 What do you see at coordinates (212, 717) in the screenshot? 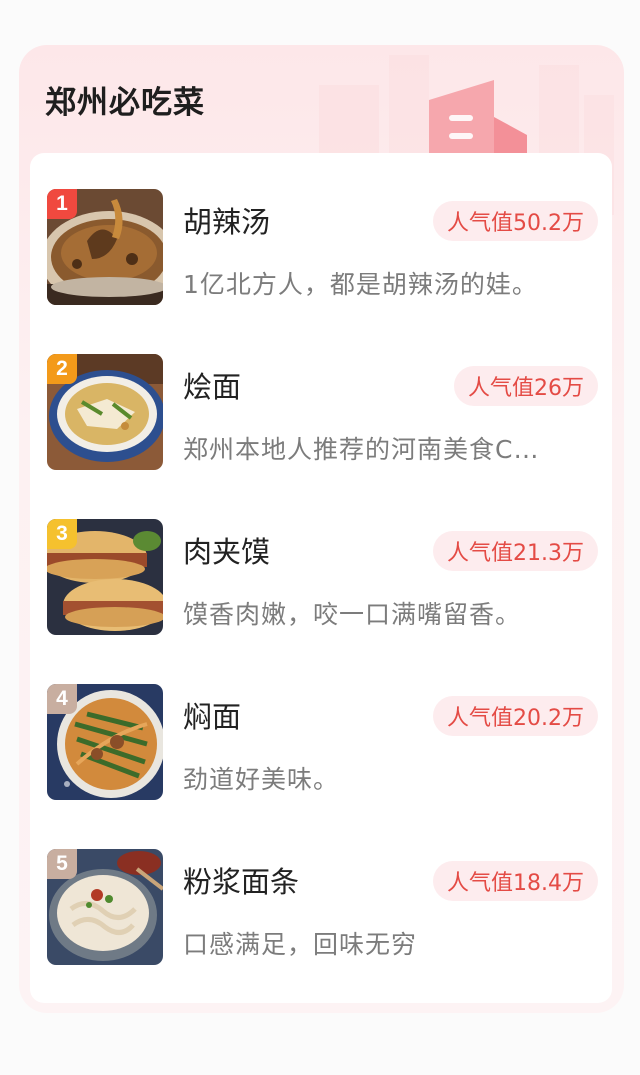
I see `dish-name: 焖面` at bounding box center [212, 717].